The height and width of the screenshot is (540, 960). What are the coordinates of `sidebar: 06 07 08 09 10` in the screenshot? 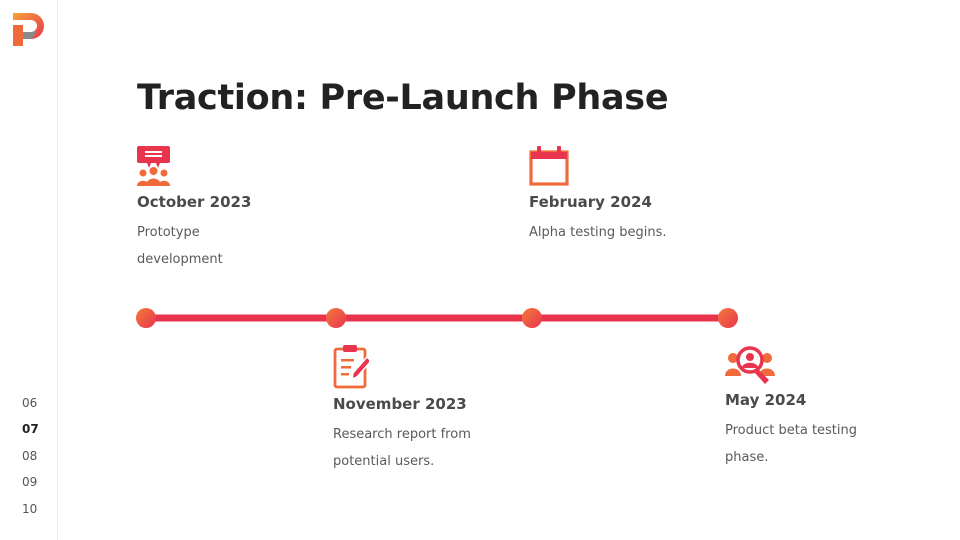 It's located at (29, 270).